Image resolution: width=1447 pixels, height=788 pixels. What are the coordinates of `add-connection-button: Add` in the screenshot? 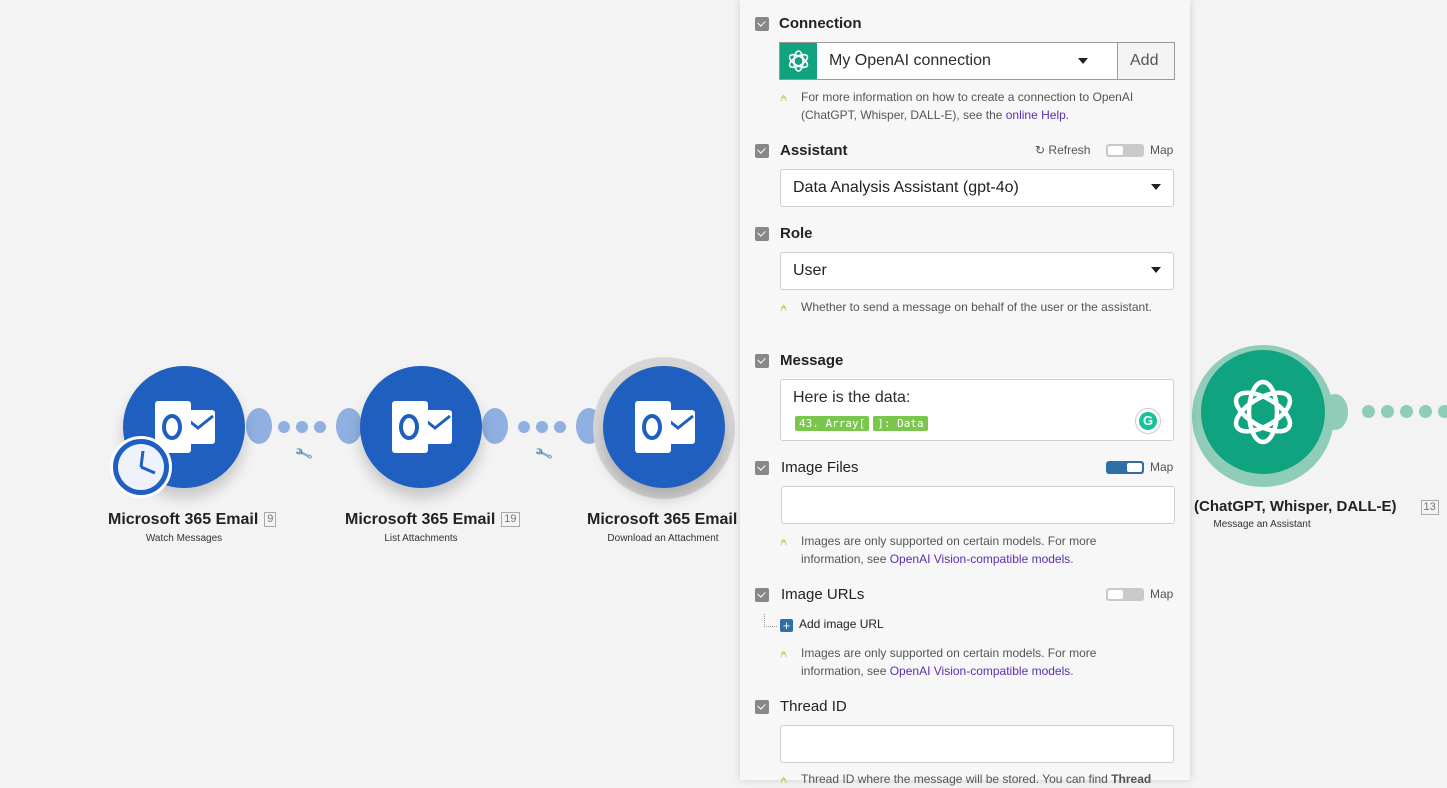 It's located at (1145, 61).